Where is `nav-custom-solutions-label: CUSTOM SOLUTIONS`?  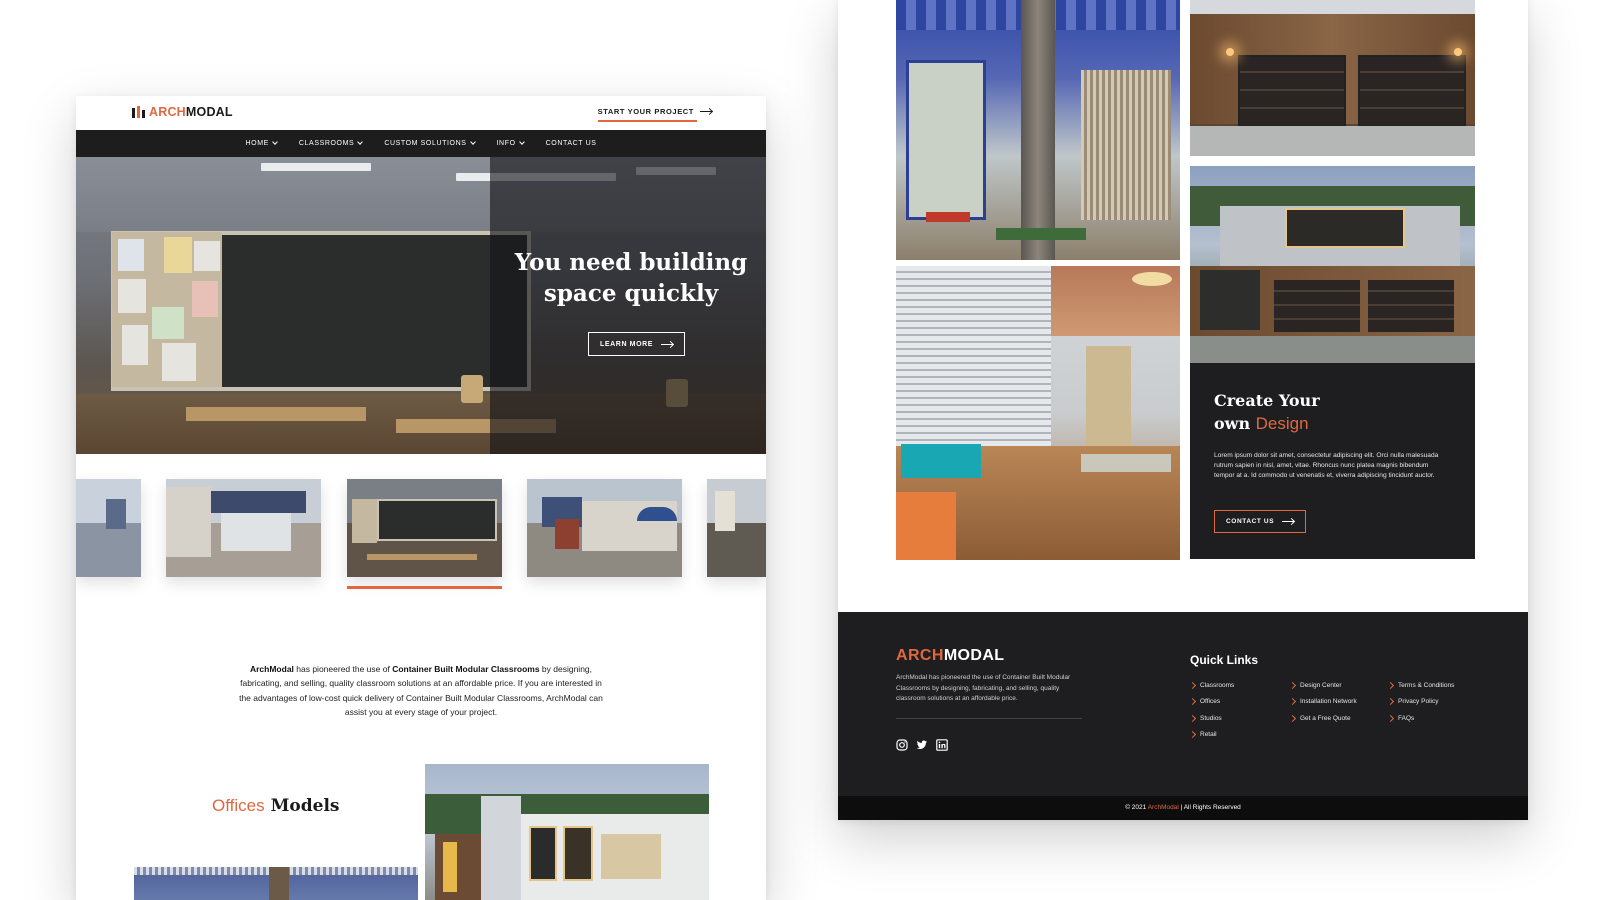
nav-custom-solutions-label: CUSTOM SOLUTIONS is located at coordinates (425, 143).